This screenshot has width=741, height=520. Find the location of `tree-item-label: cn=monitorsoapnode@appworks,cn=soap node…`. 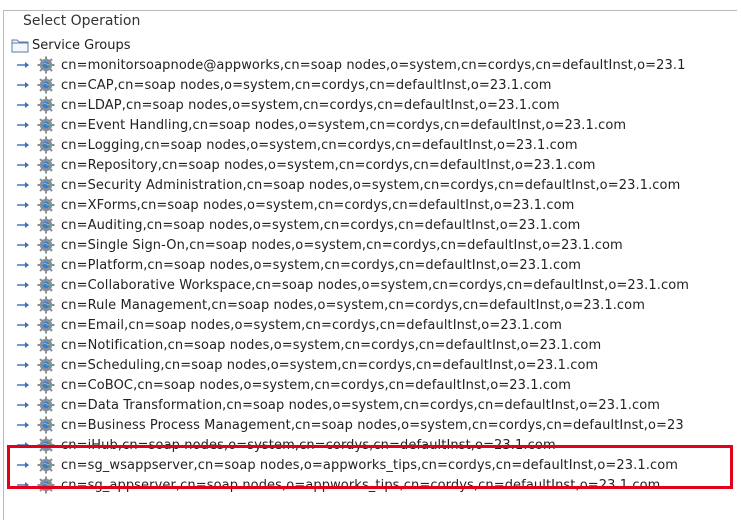

tree-item-label: cn=monitorsoapnode@appworks,cn=soap node… is located at coordinates (373, 65).